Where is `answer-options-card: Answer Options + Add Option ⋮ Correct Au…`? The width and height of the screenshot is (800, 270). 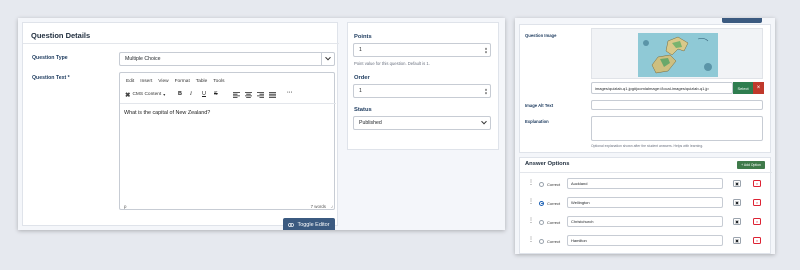 answer-options-card: Answer Options + Add Option ⋮ Correct Au… is located at coordinates (645, 205).